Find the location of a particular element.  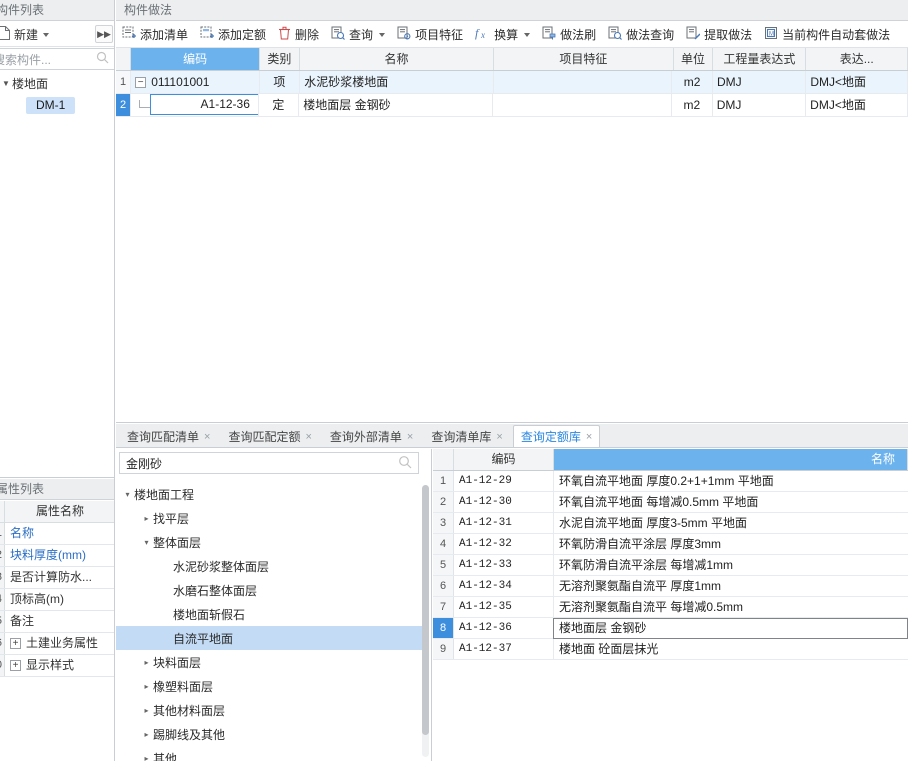

column-header-code: 编码 is located at coordinates (195, 59).